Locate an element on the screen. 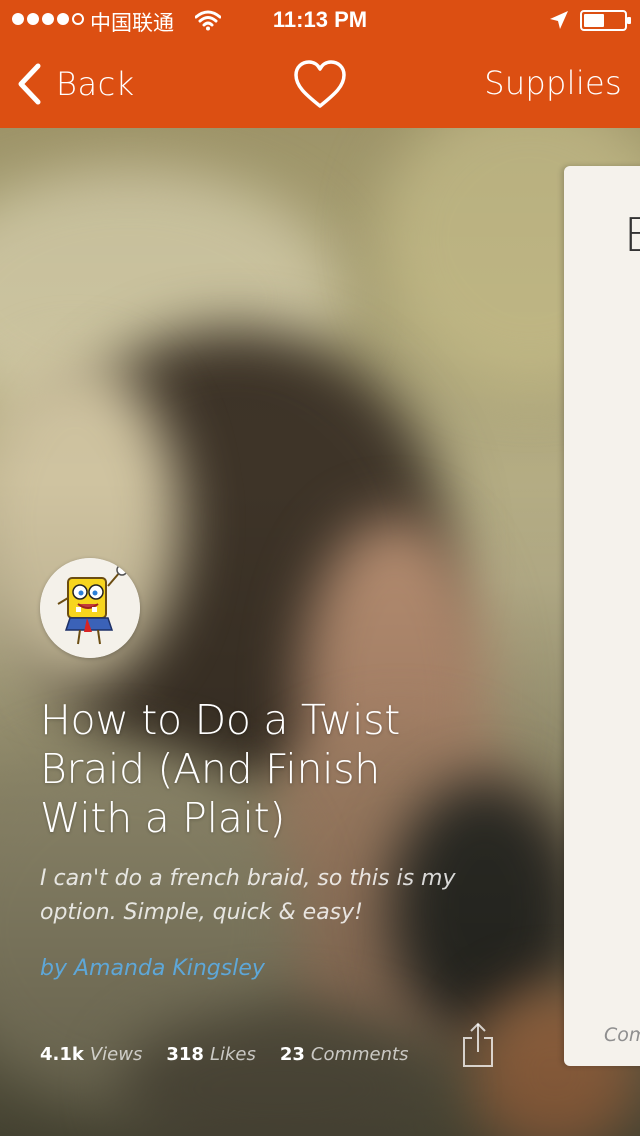 The image size is (640, 1136). likes-stat: 318 Likes is located at coordinates (210, 1054).